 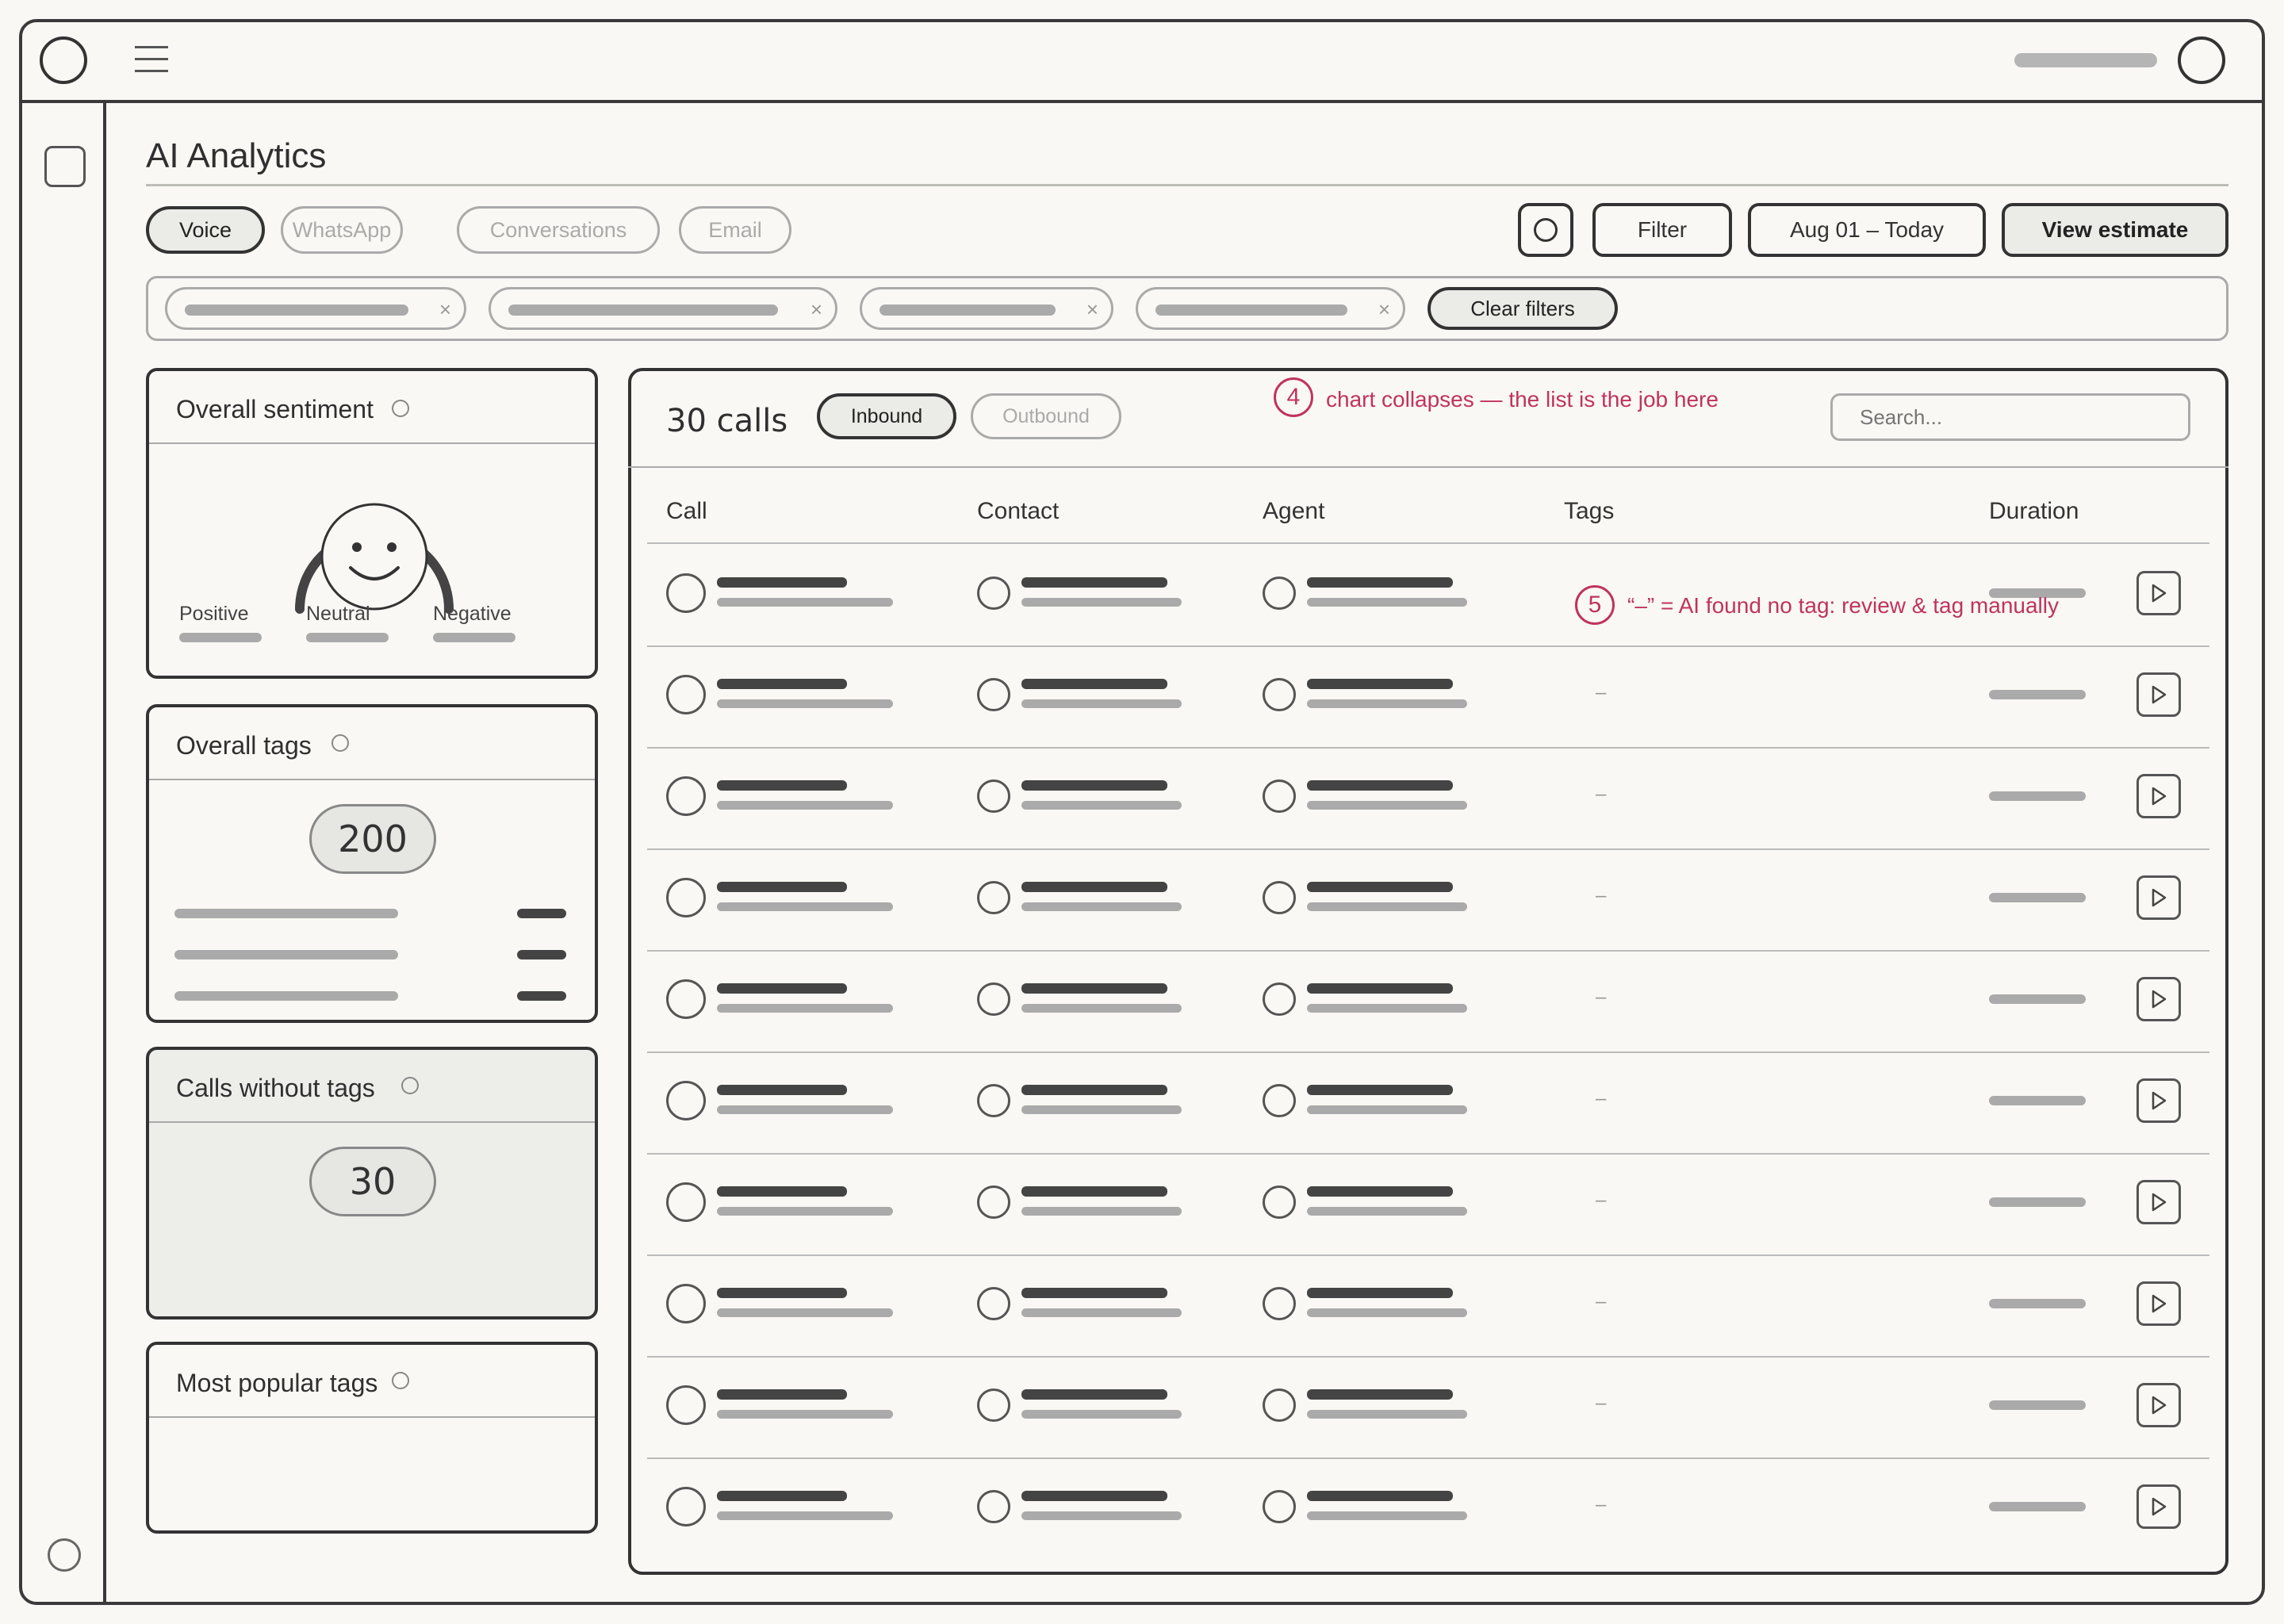 What do you see at coordinates (104, 852) in the screenshot?
I see `sidebar-divider` at bounding box center [104, 852].